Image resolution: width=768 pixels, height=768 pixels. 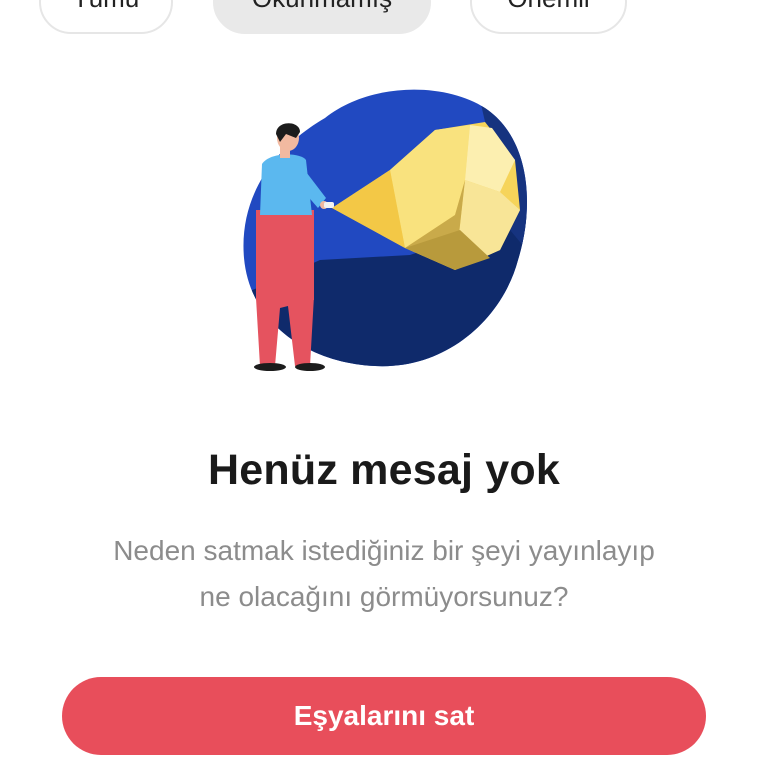 I want to click on filter-chip-important: Önemli, so click(x=548, y=17).